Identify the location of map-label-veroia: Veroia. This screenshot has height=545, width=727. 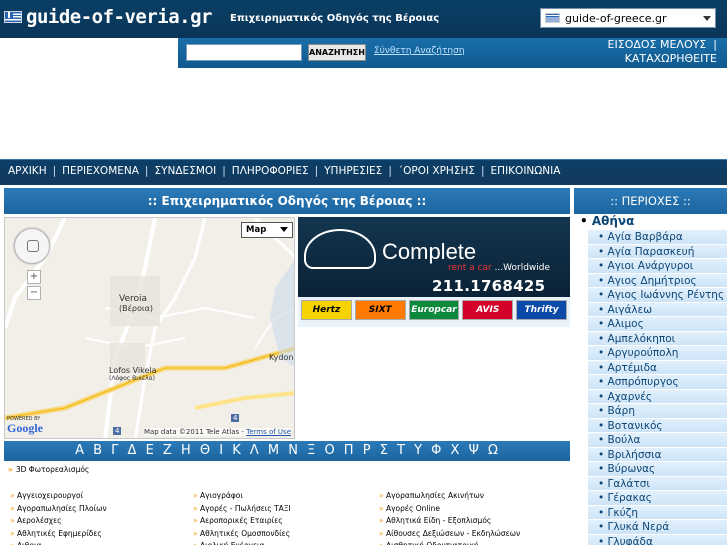
(133, 299).